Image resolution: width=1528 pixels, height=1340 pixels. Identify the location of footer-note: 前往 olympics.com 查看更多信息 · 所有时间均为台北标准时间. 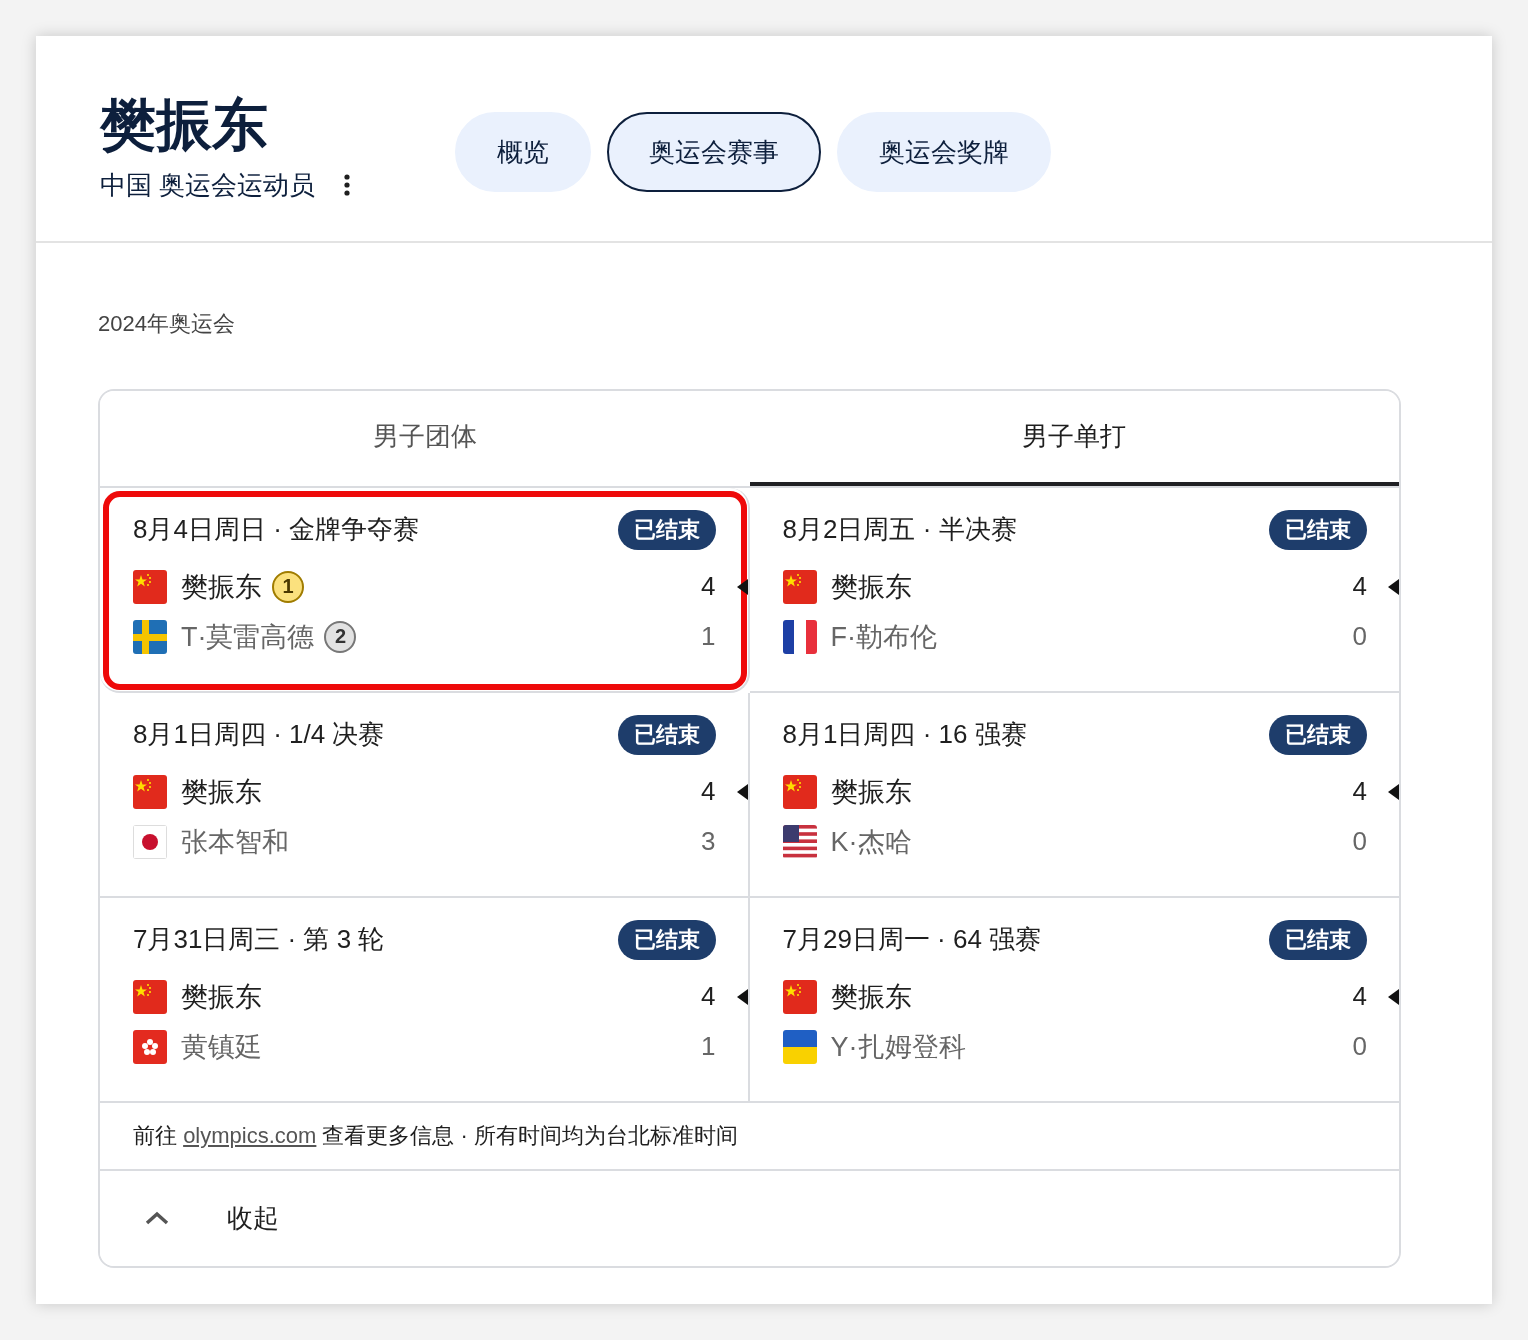
(436, 1135).